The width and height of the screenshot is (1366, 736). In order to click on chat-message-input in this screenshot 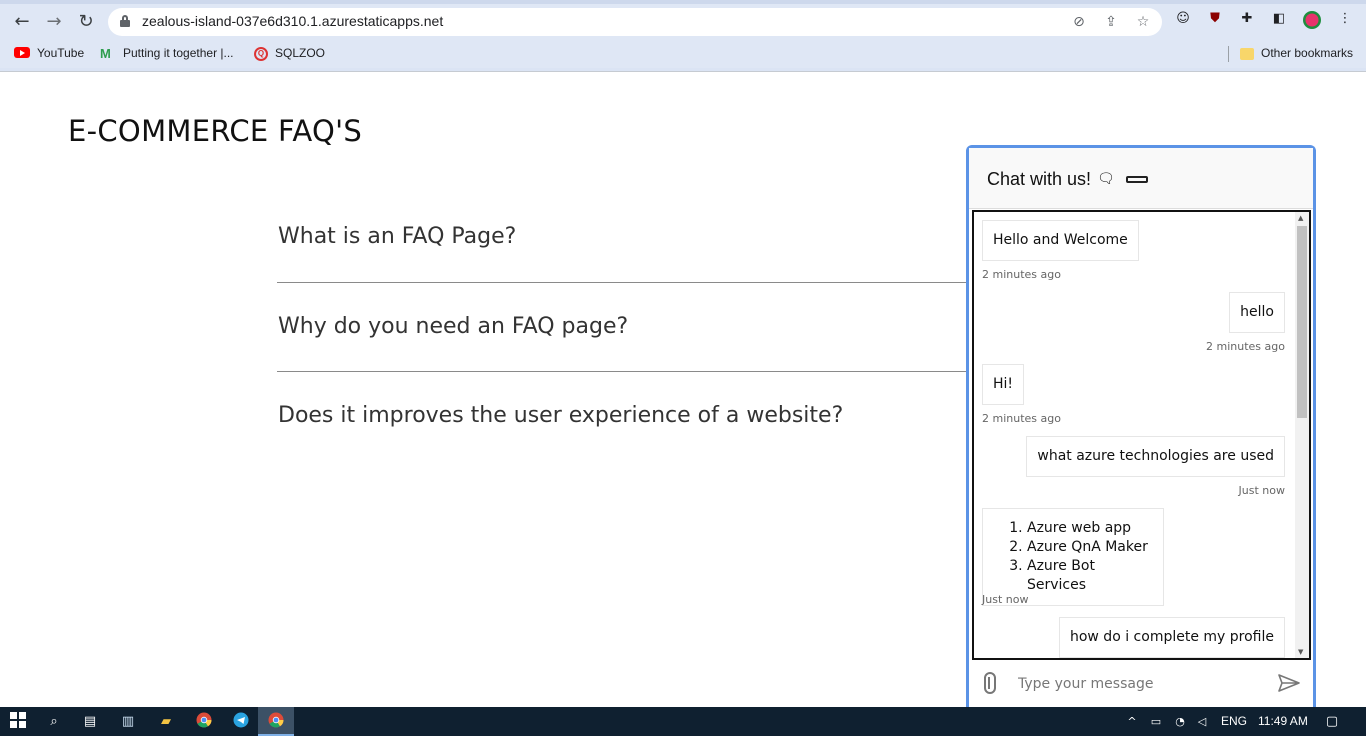, I will do `click(1143, 684)`.